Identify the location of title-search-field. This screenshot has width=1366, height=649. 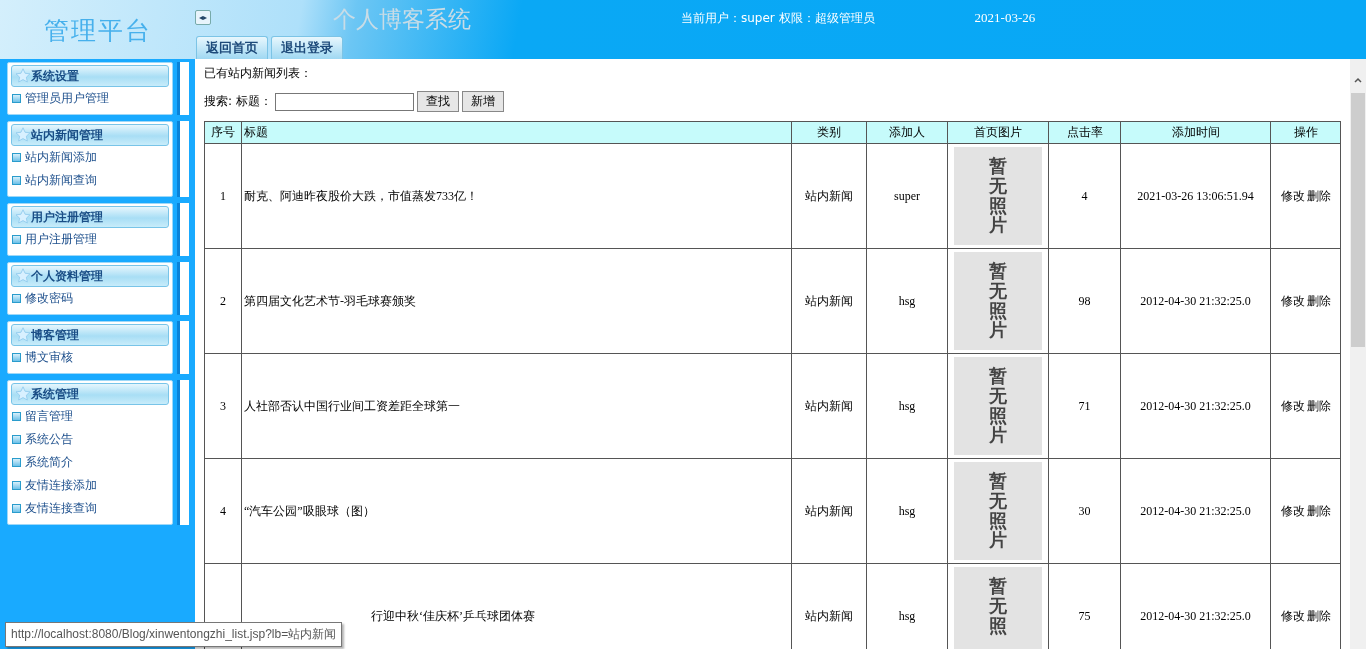
(344, 101).